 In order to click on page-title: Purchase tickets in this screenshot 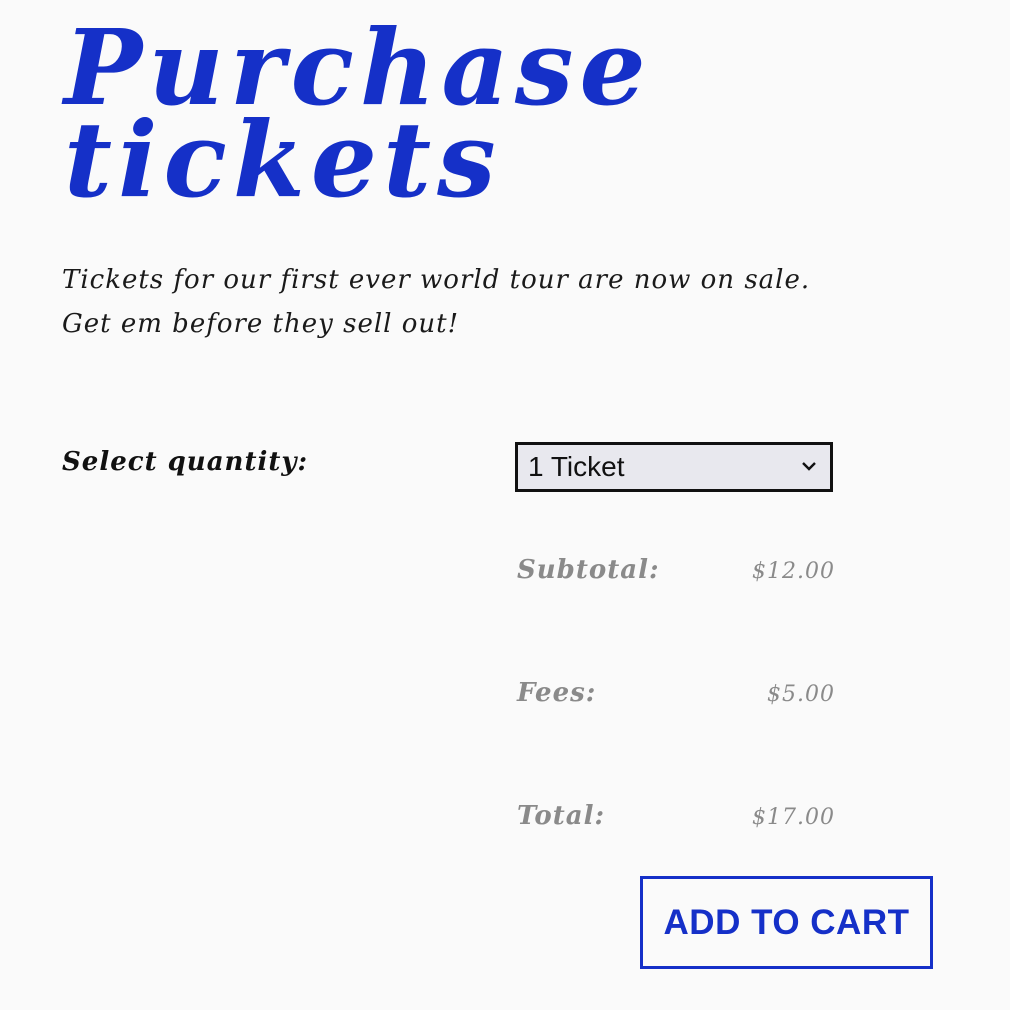, I will do `click(424, 114)`.